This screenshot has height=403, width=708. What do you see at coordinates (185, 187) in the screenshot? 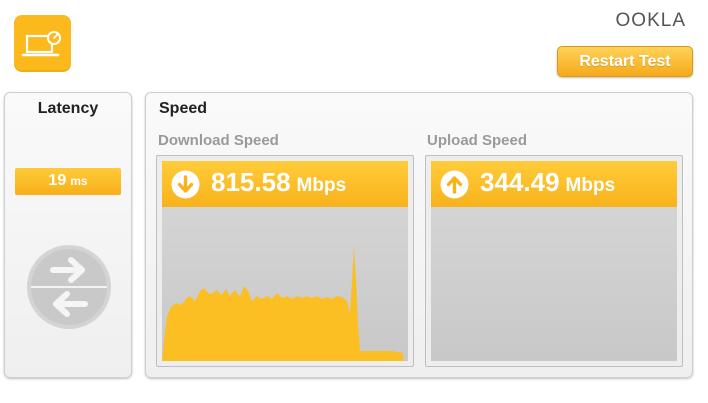
I see `arrow-down-circle-icon` at bounding box center [185, 187].